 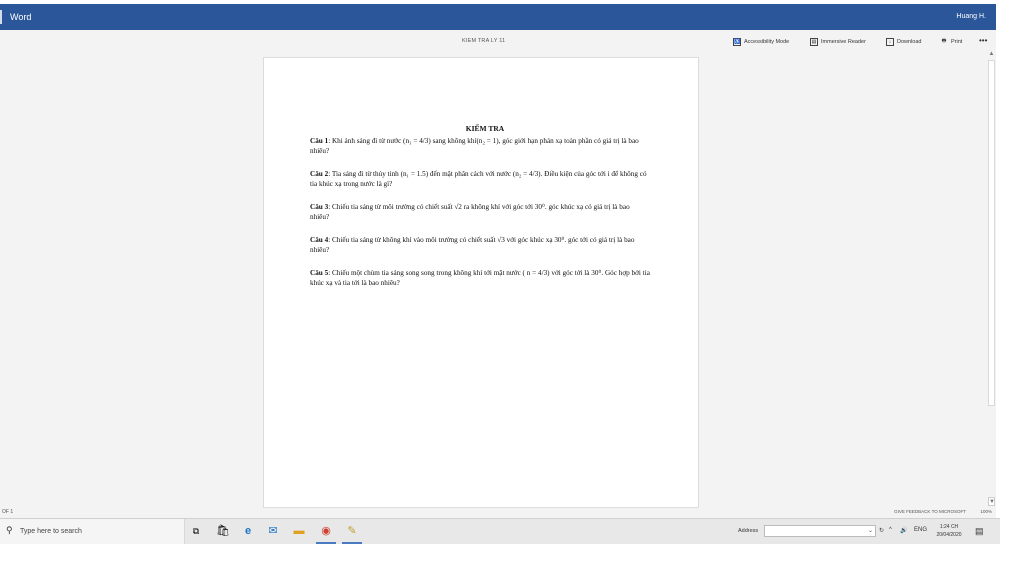 What do you see at coordinates (767, 42) in the screenshot?
I see `accessibility-mode-label: Accessibility Mode` at bounding box center [767, 42].